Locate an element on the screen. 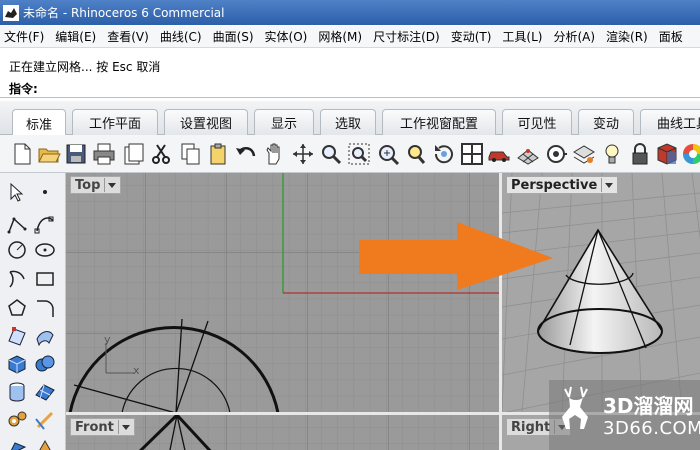 The height and width of the screenshot is (450, 700). window-title: 未命名 - Rhinoceros 6 Commercial is located at coordinates (124, 13).